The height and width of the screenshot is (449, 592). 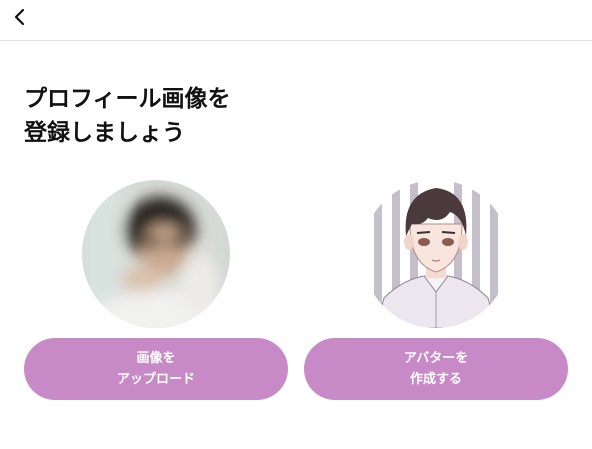 I want to click on uploaded-photo-preview, so click(x=156, y=254).